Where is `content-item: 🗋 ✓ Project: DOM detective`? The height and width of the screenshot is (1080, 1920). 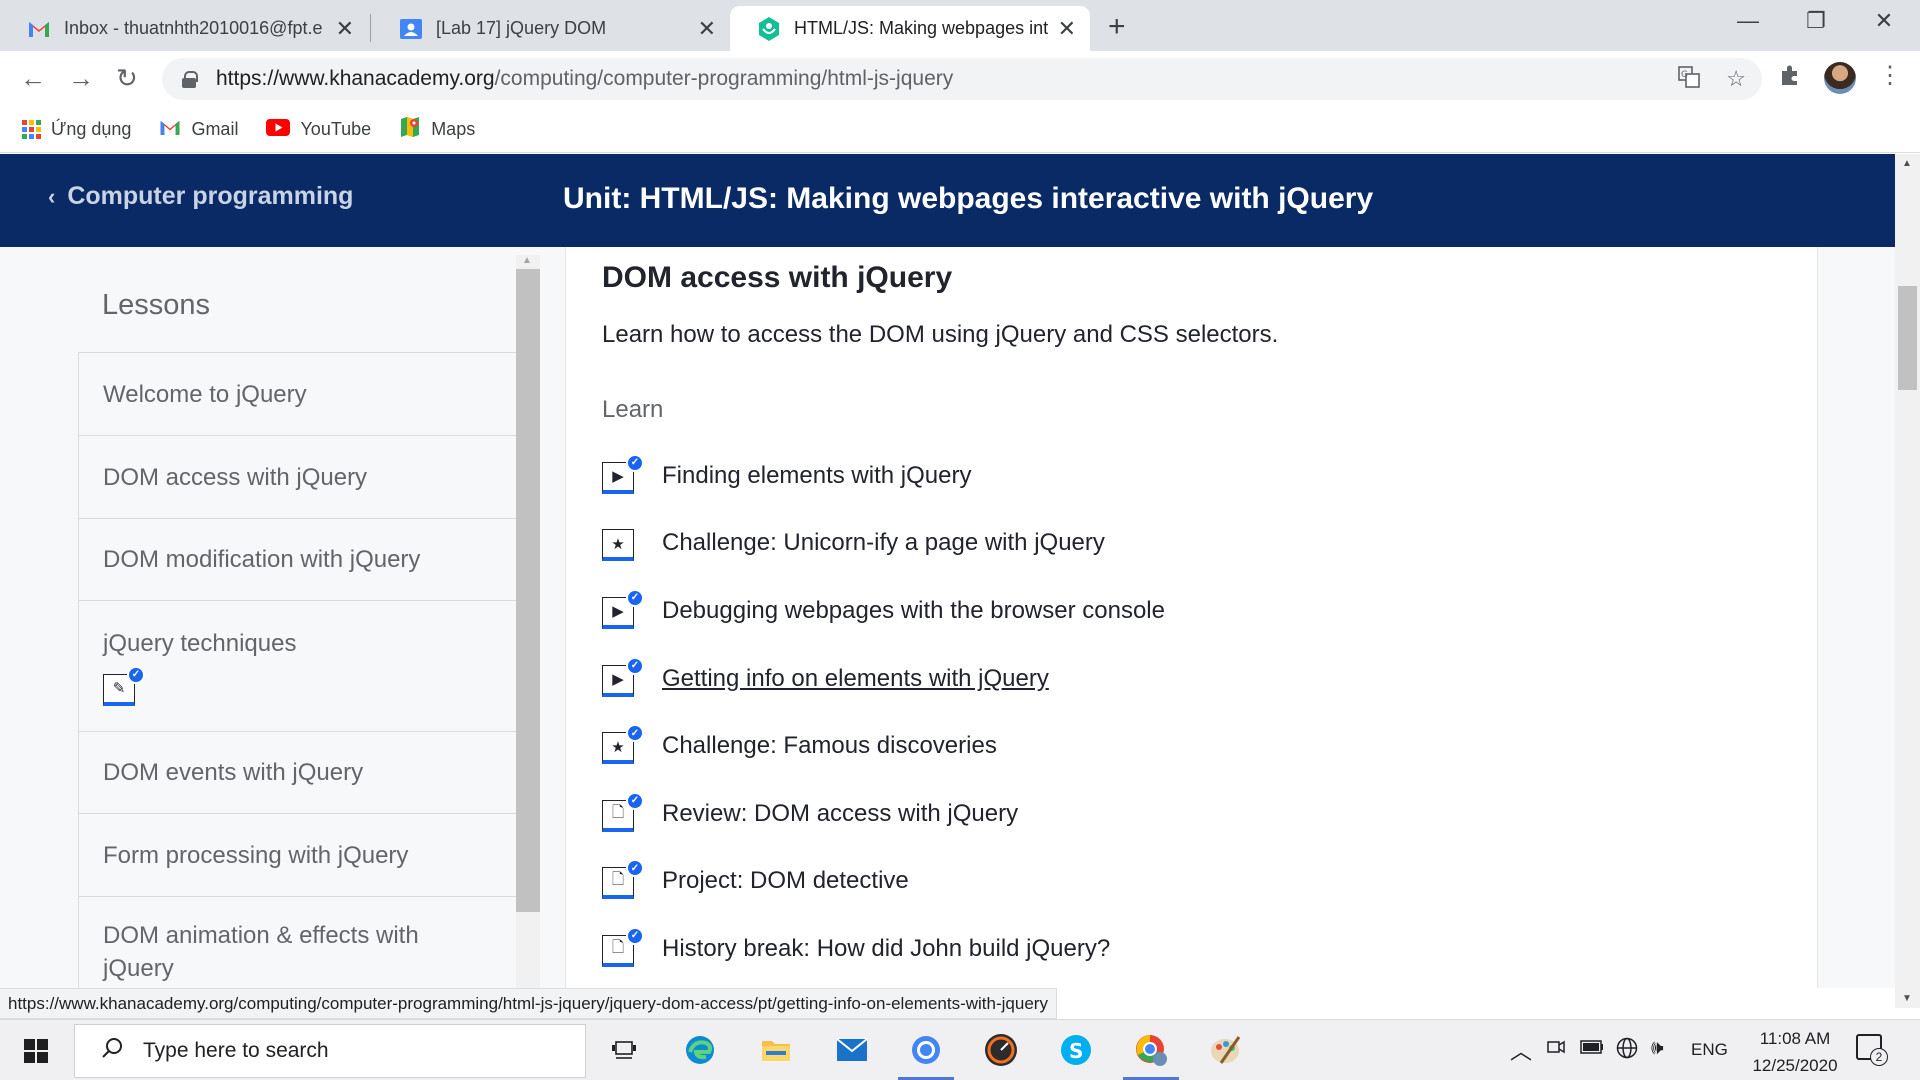
content-item: 🗋 ✓ Project: DOM detective is located at coordinates (883, 882).